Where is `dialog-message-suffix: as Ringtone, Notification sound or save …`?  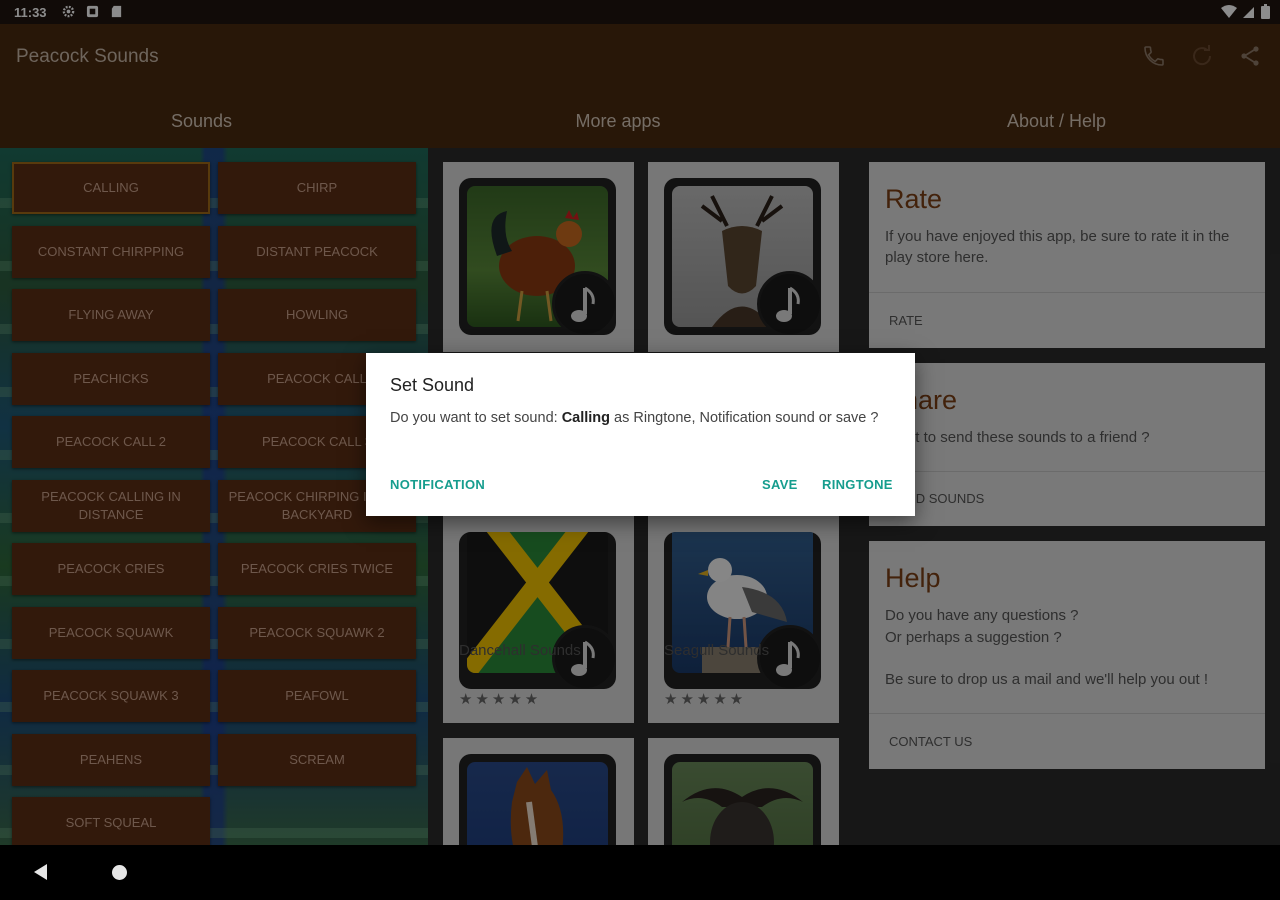
dialog-message-suffix: as Ringtone, Notification sound or save … is located at coordinates (744, 418).